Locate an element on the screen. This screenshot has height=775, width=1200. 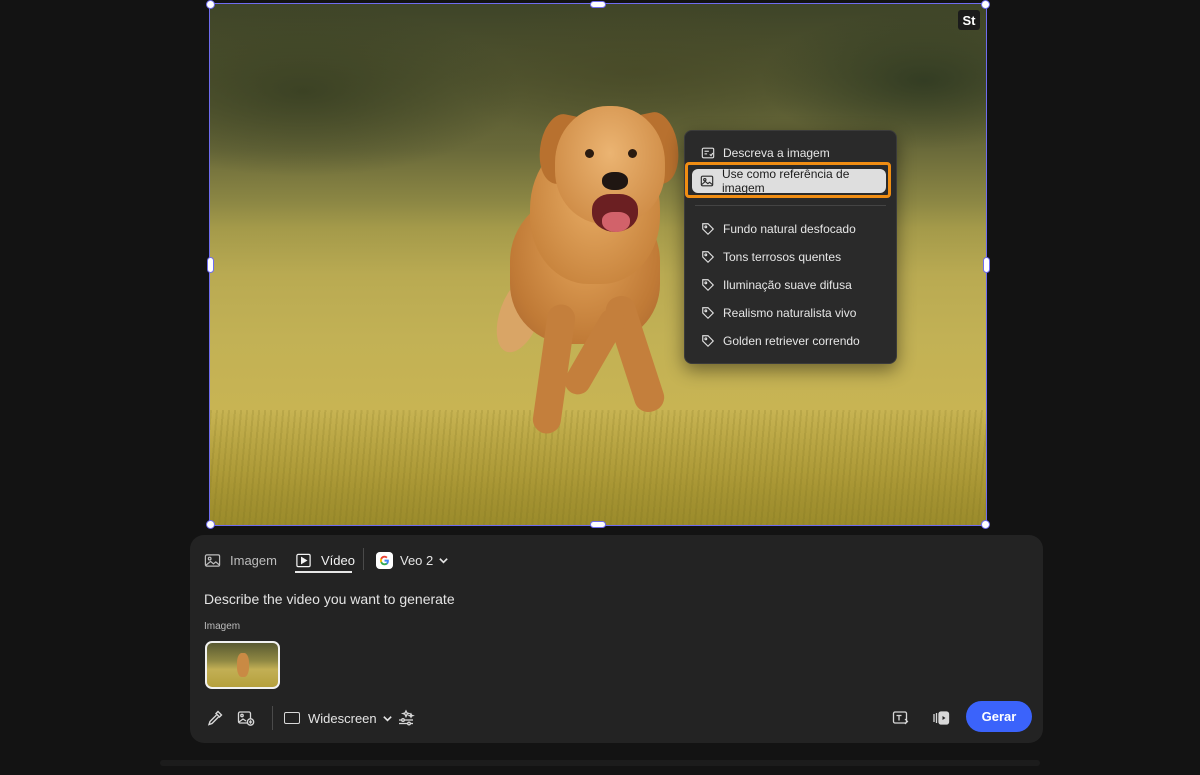
model-dropdown: Veo 2 is located at coordinates (417, 560).